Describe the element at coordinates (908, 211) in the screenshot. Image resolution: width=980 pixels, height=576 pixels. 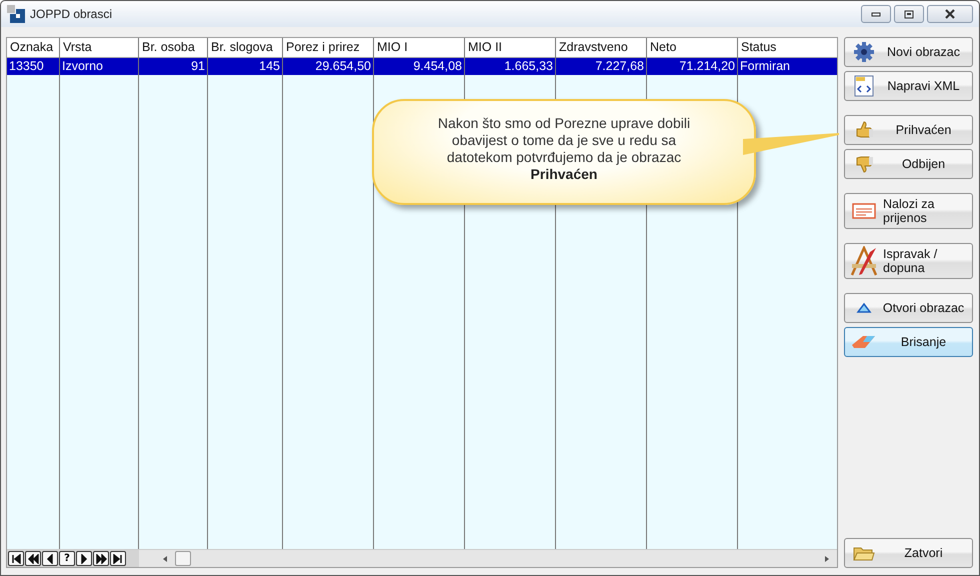
I see `action-button: Nalozi za prijenos` at that location.